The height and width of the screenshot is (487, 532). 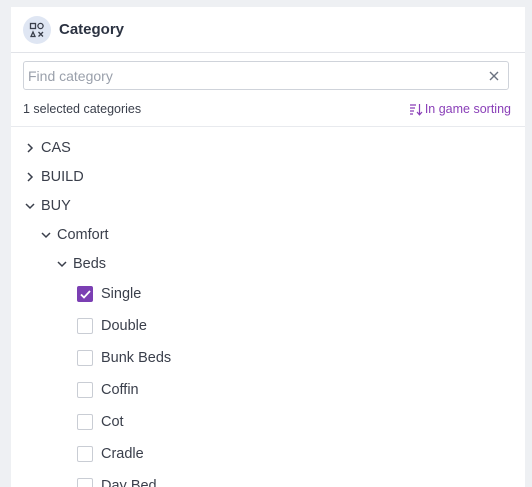 I want to click on tree-node-label: Beds, so click(x=90, y=264).